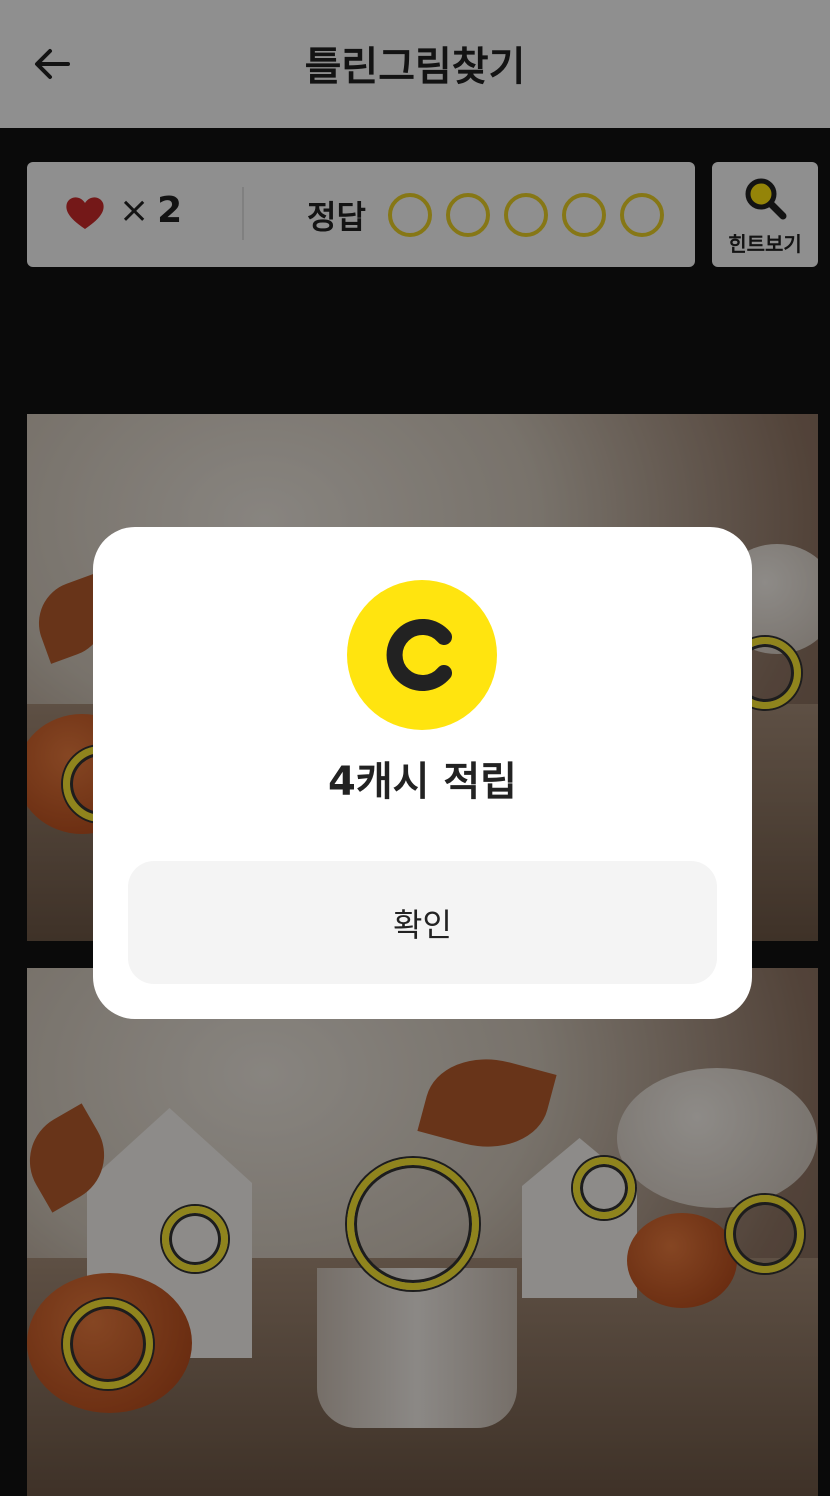 This screenshot has width=830, height=1496. I want to click on confirm-button: 확인, so click(422, 922).